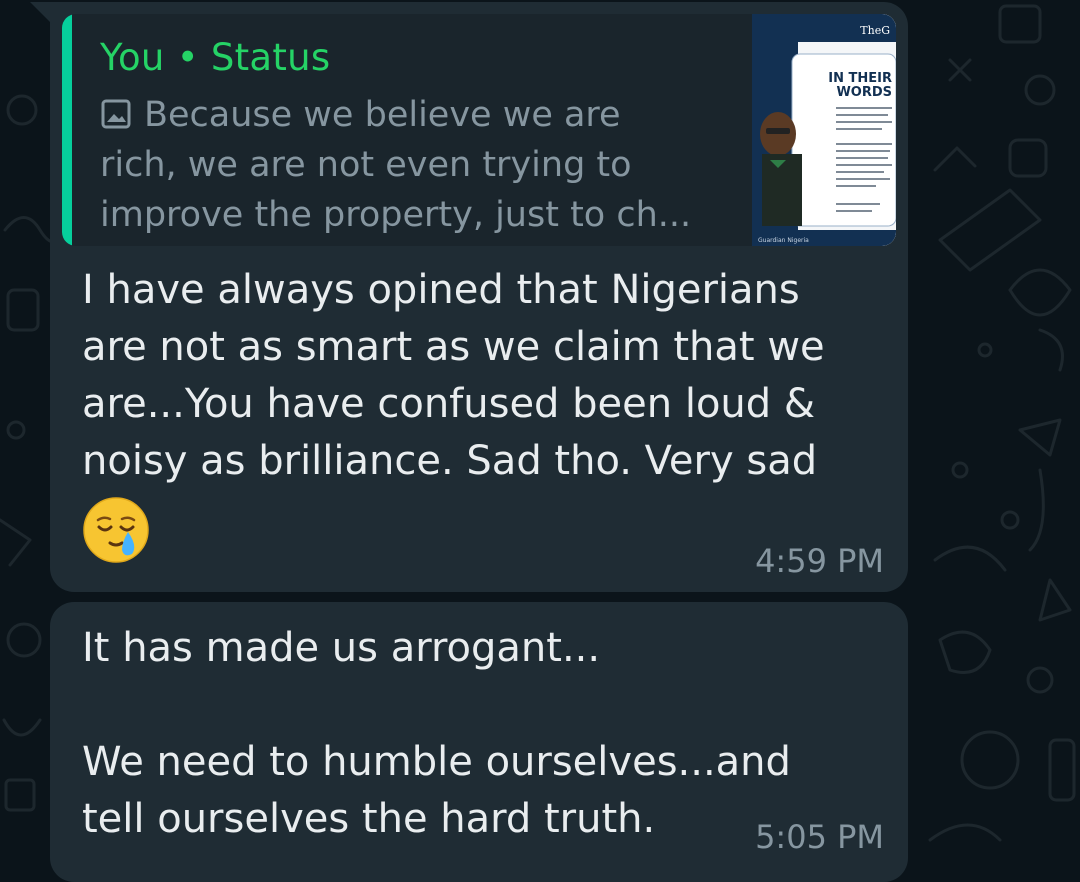 This screenshot has width=1080, height=882. What do you see at coordinates (441, 290) in the screenshot?
I see `message-line: I have always opined that Nigerians` at bounding box center [441, 290].